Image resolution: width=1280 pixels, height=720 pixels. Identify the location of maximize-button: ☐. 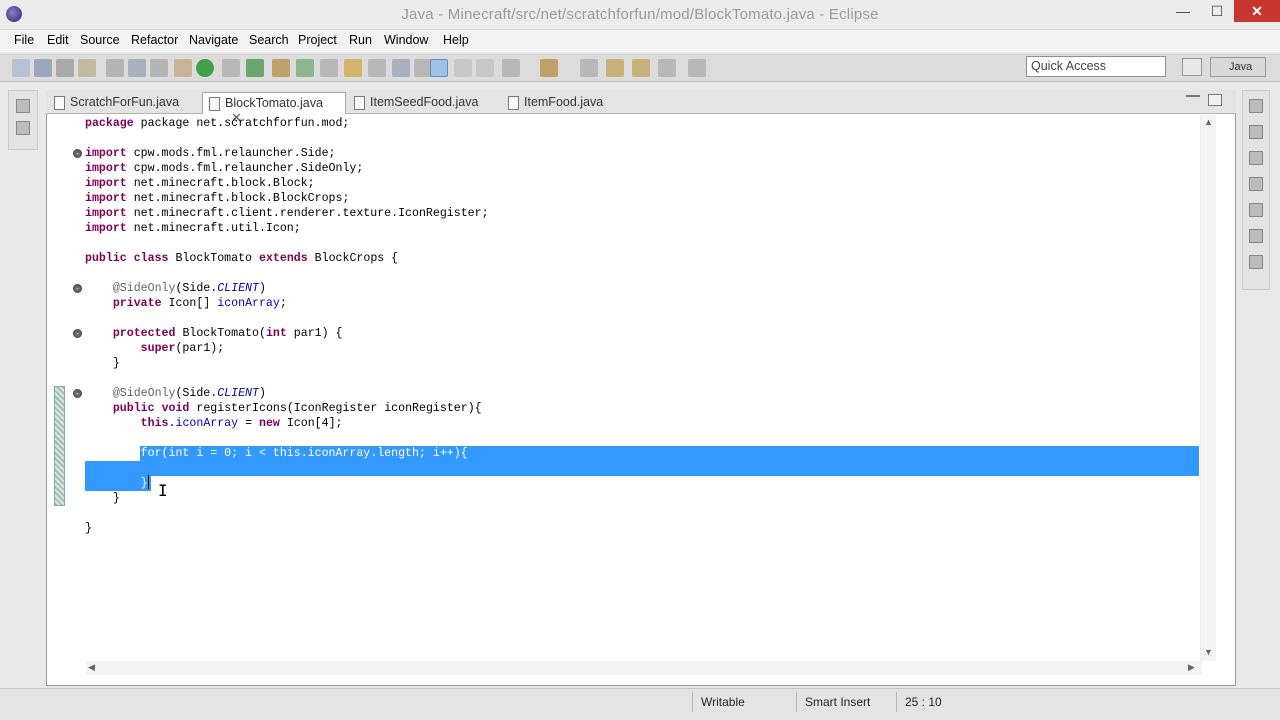
(1217, 11).